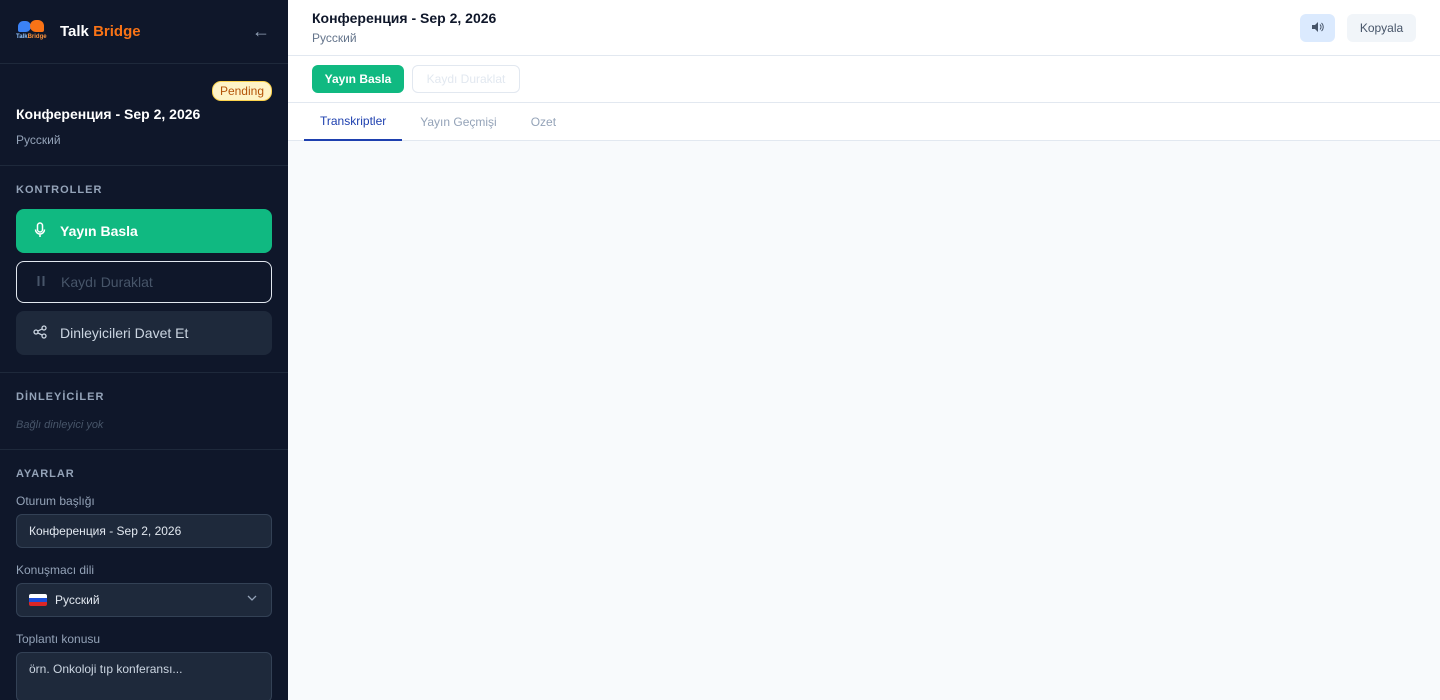  What do you see at coordinates (144, 531) in the screenshot?
I see `session-title-input: Конференция - Sep 2, 2026` at bounding box center [144, 531].